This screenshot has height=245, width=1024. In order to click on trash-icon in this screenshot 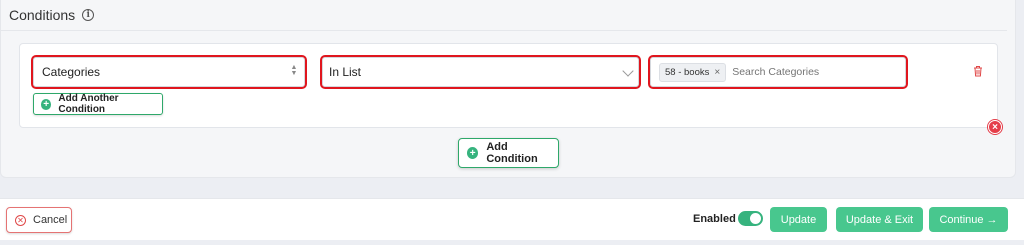, I will do `click(978, 71)`.